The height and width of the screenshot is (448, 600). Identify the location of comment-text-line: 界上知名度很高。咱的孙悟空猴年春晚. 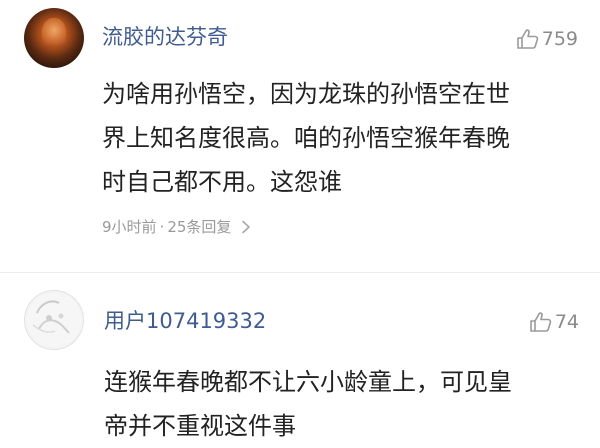
(306, 138).